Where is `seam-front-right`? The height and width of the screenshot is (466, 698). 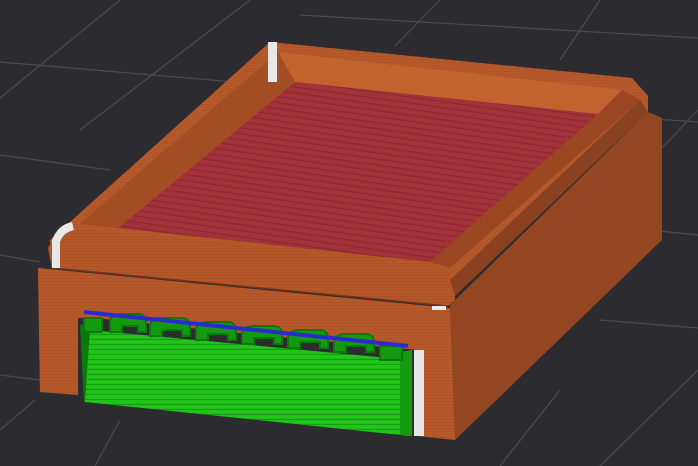
seam-front-right is located at coordinates (439, 308).